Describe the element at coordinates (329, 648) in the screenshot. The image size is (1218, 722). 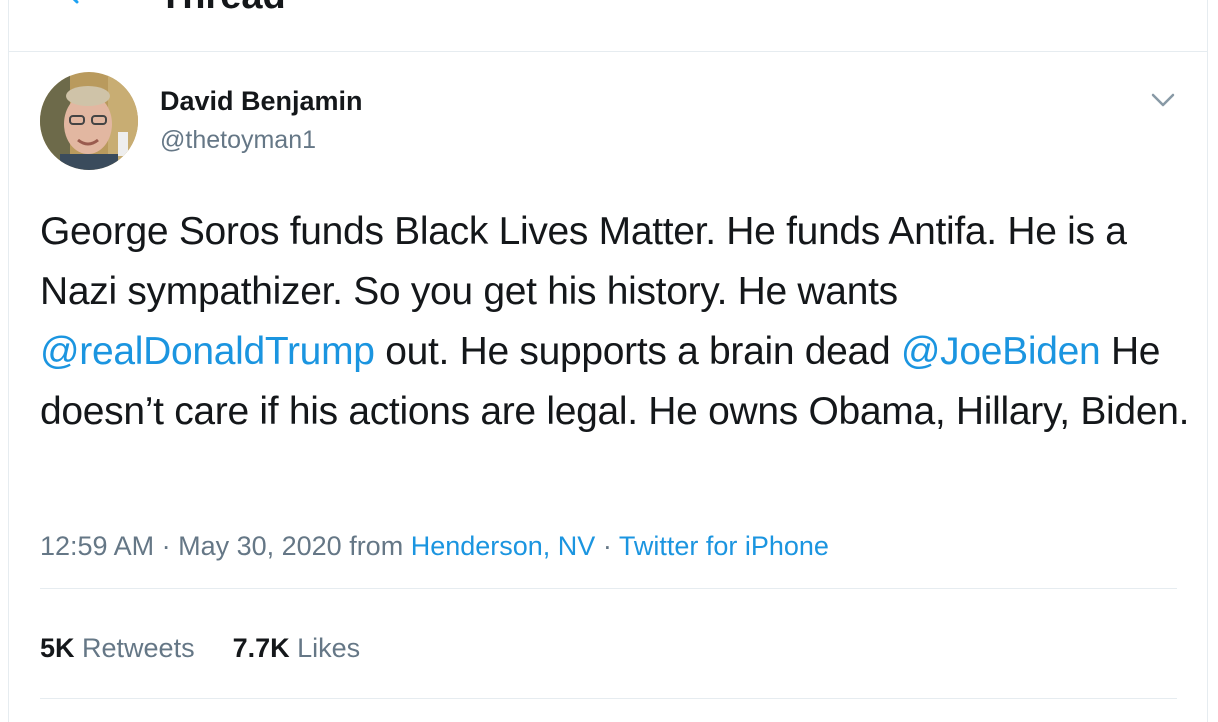
I see `likes-label: Likes` at that location.